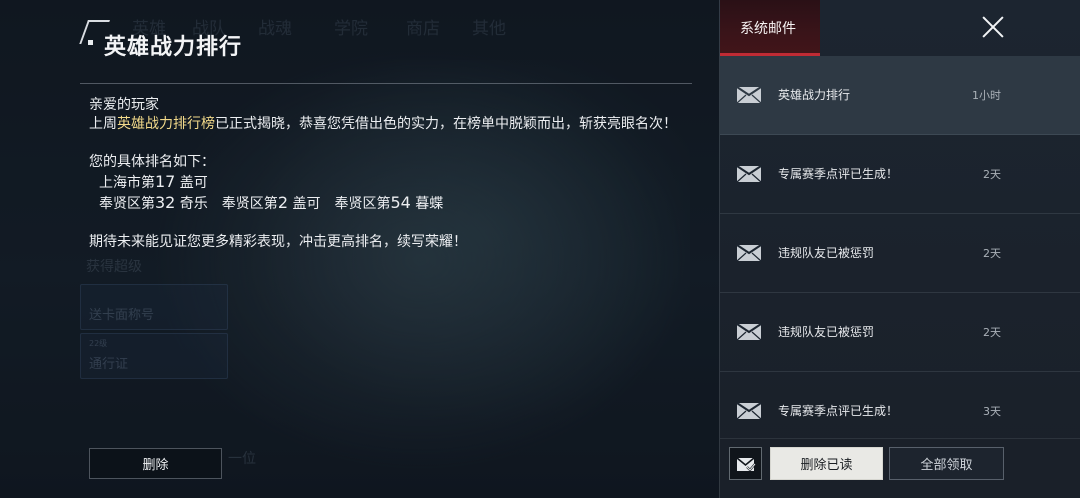  What do you see at coordinates (385, 52) in the screenshot?
I see `mail-title-bar: 英雄战力排行` at bounding box center [385, 52].